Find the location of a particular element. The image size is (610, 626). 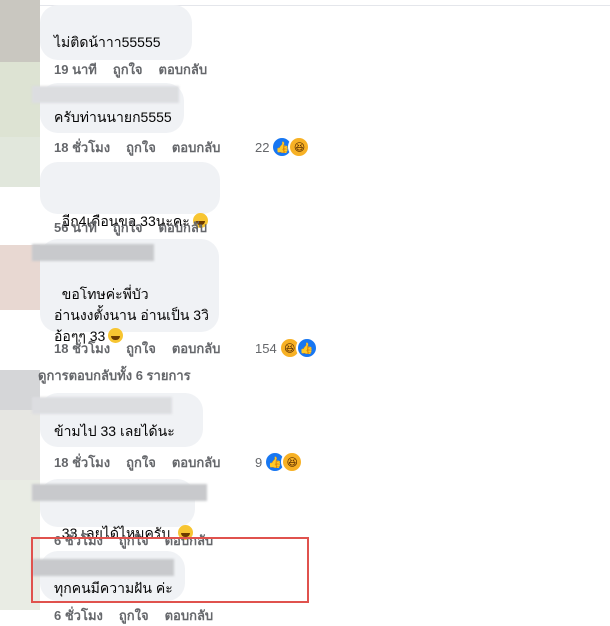

comment-meta: 19 นาที ถูกใจ ตอบกลับ is located at coordinates (130, 69).